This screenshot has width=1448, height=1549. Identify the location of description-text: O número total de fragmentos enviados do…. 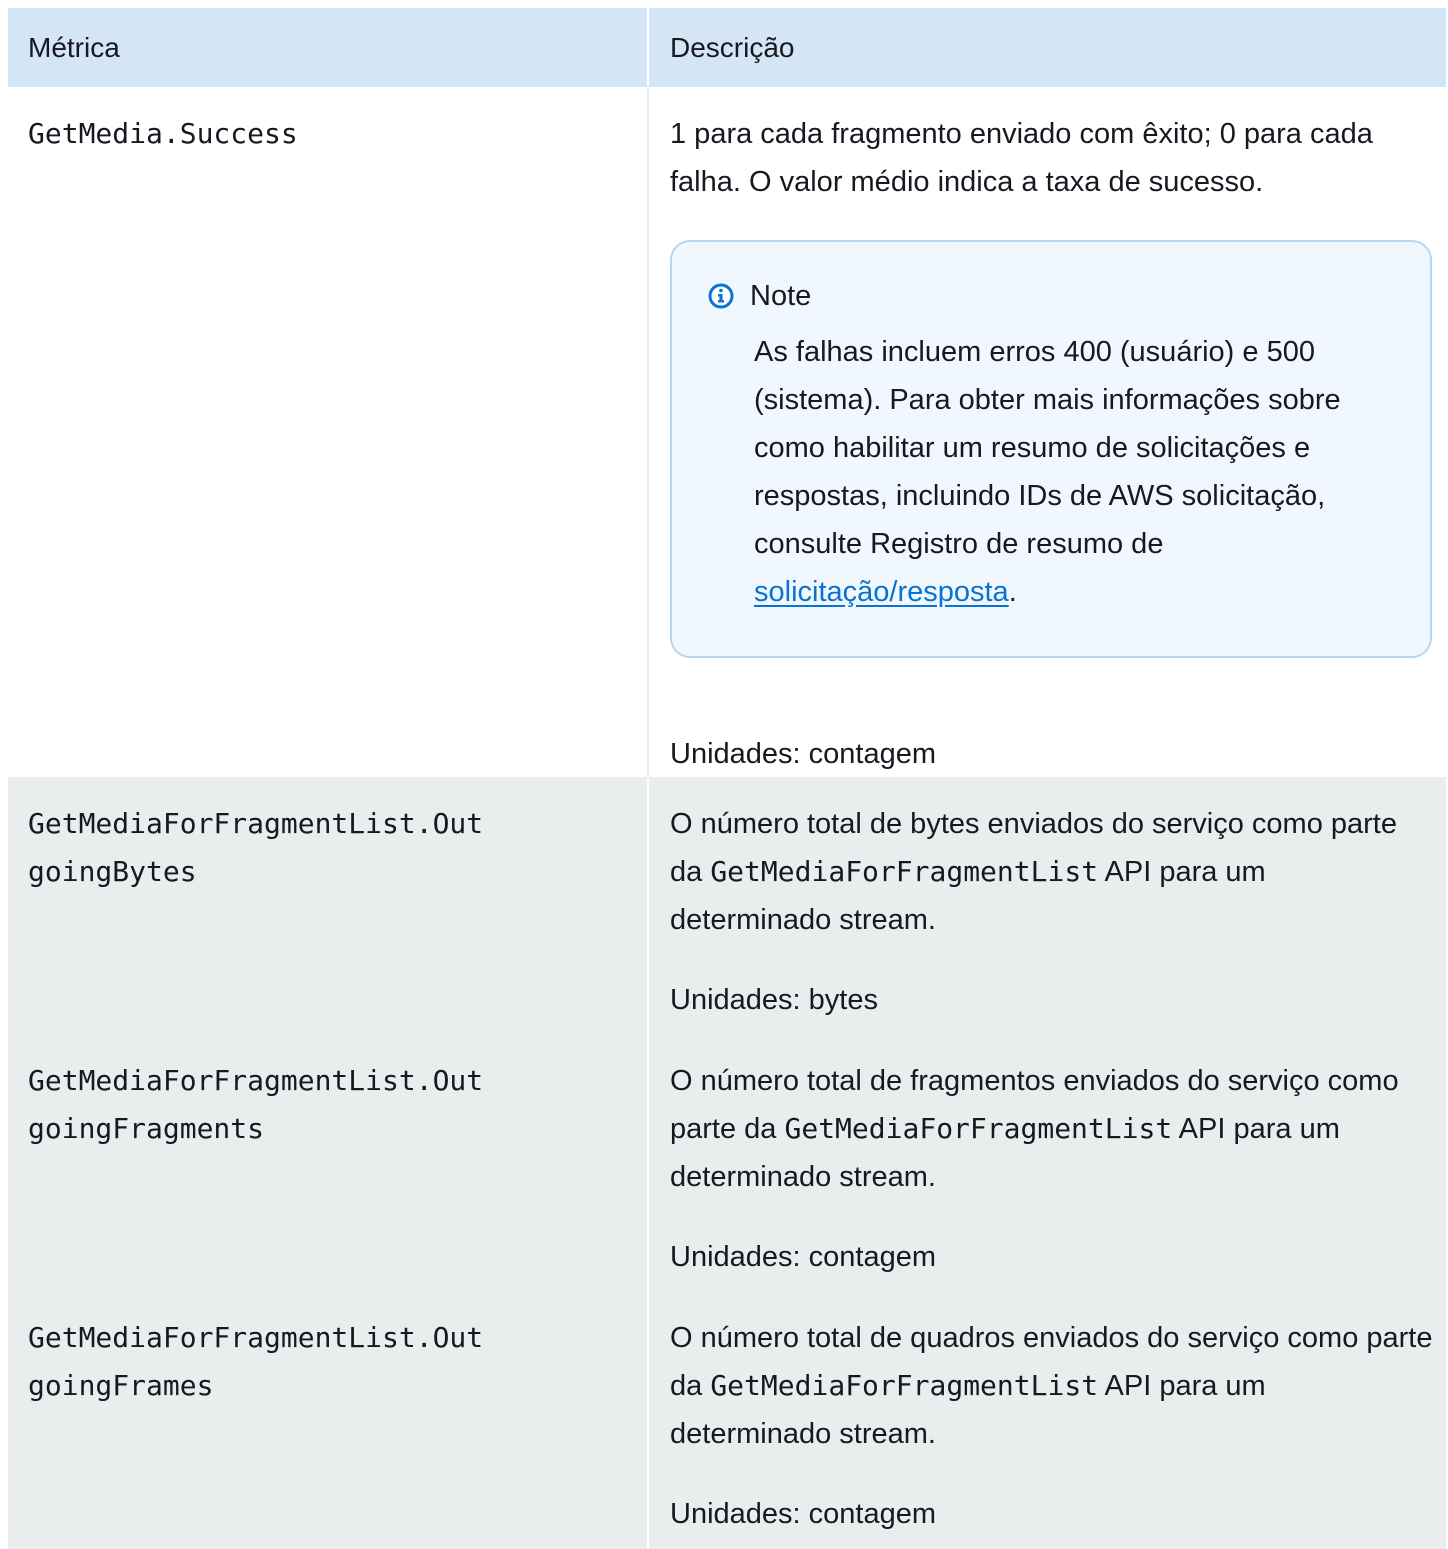
(1051, 1117).